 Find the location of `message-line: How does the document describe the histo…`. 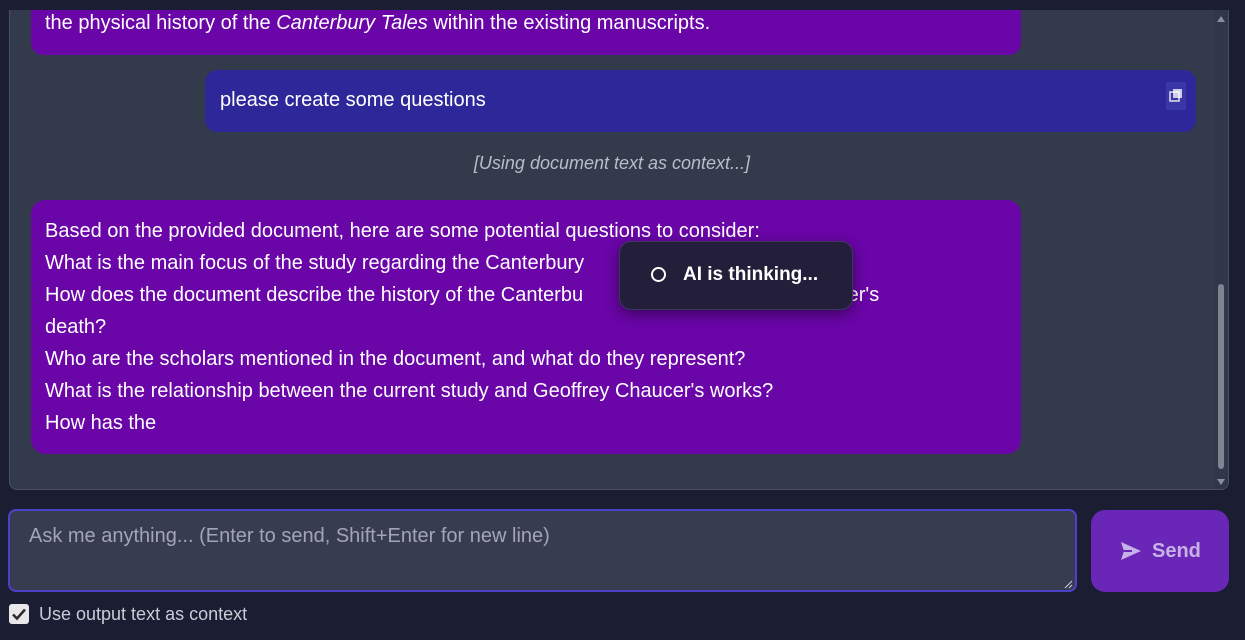

message-line: How does the document describe the histo… is located at coordinates (462, 295).